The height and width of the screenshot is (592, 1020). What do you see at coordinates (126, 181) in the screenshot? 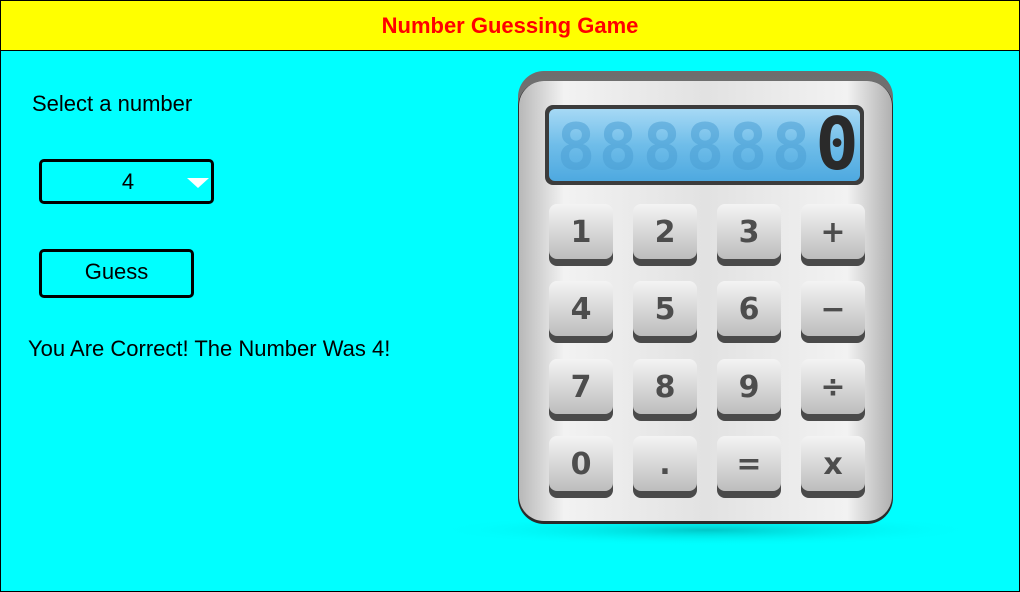
I see `number-select: 4` at bounding box center [126, 181].